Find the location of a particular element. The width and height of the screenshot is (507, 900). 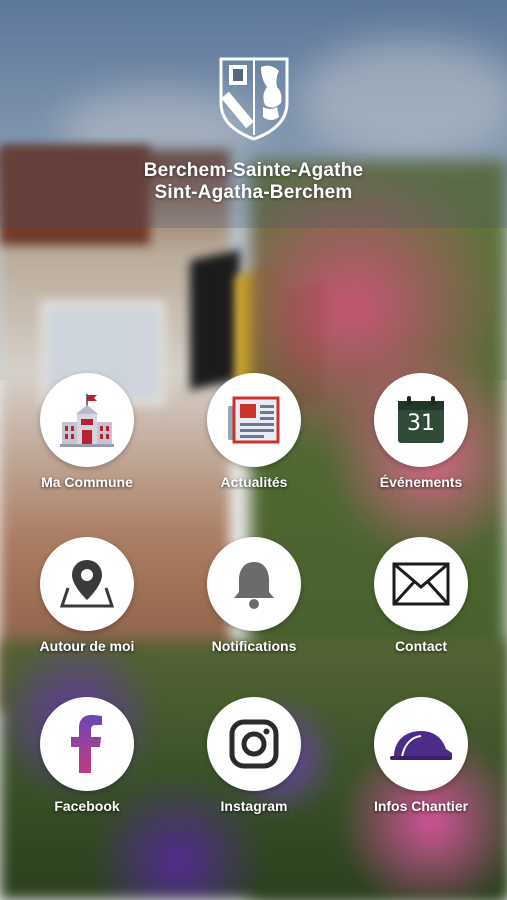

menu-tile-ma-commune: Ma Commune is located at coordinates (87, 431).